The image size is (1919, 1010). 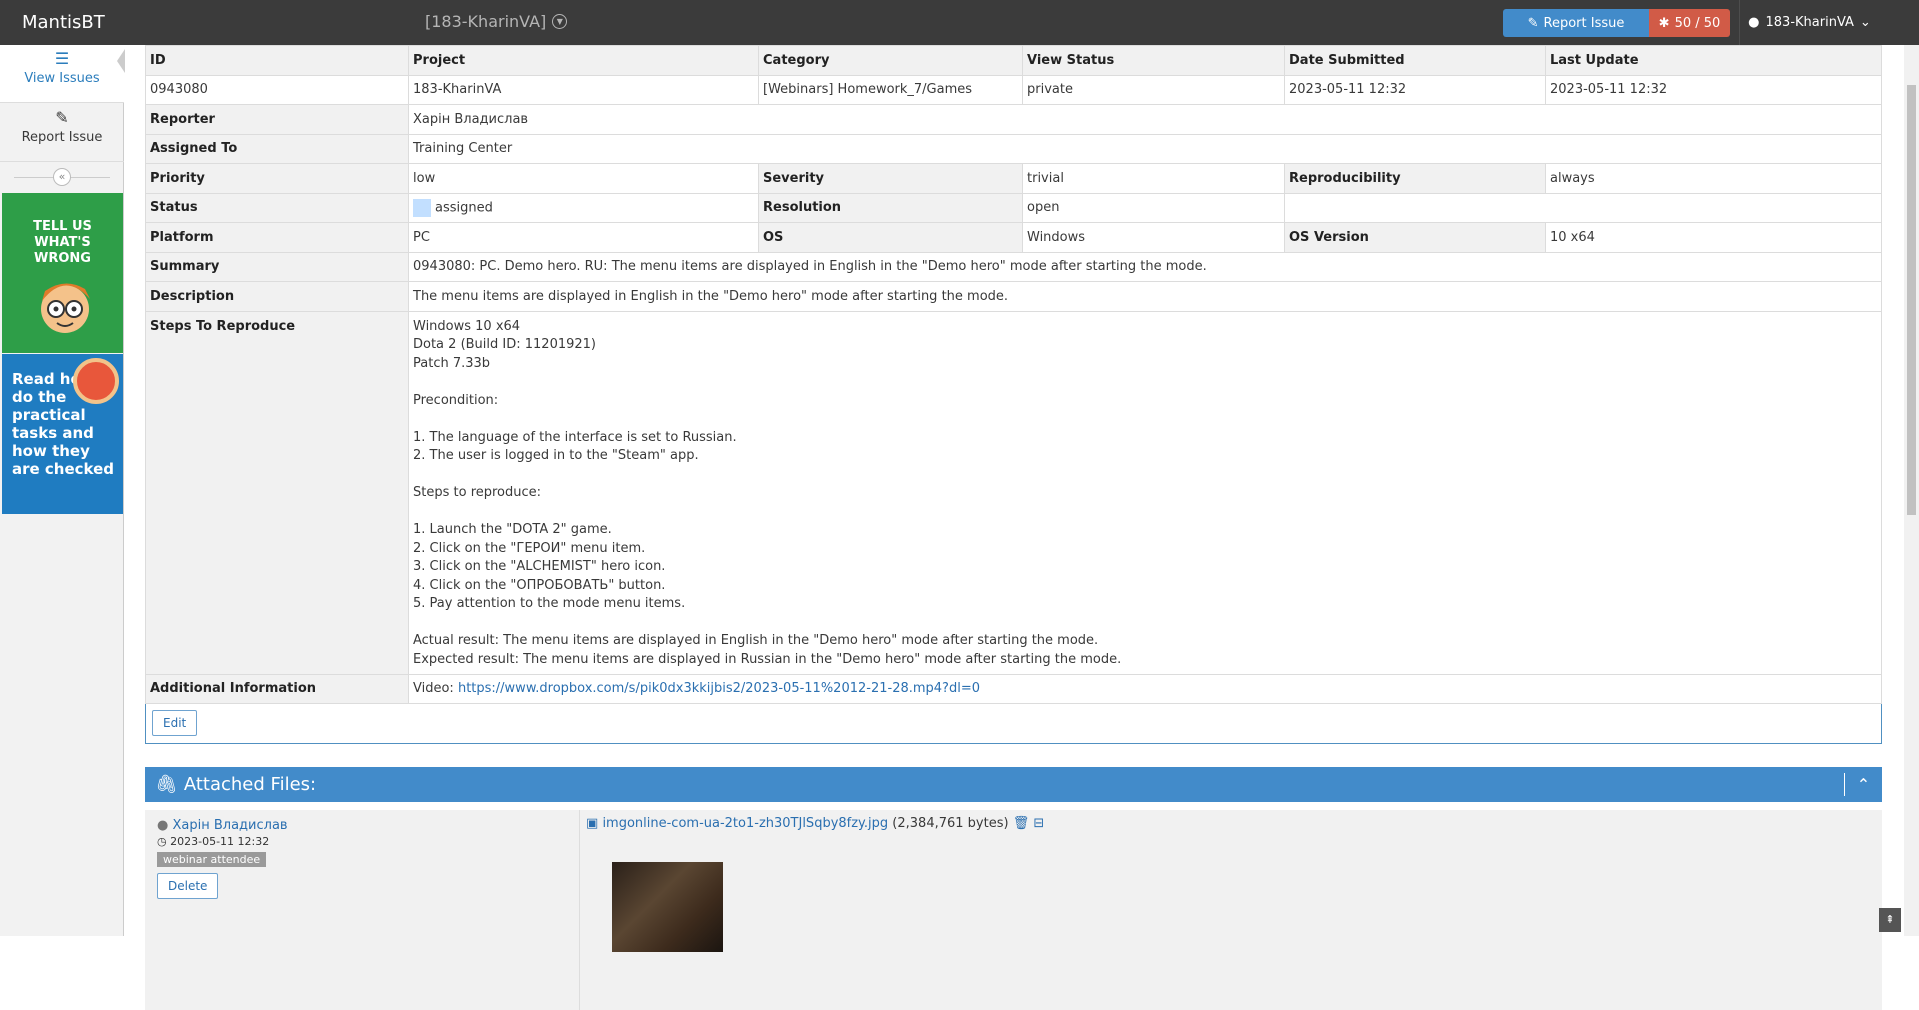 I want to click on attachment-thumbnail, so click(x=667, y=907).